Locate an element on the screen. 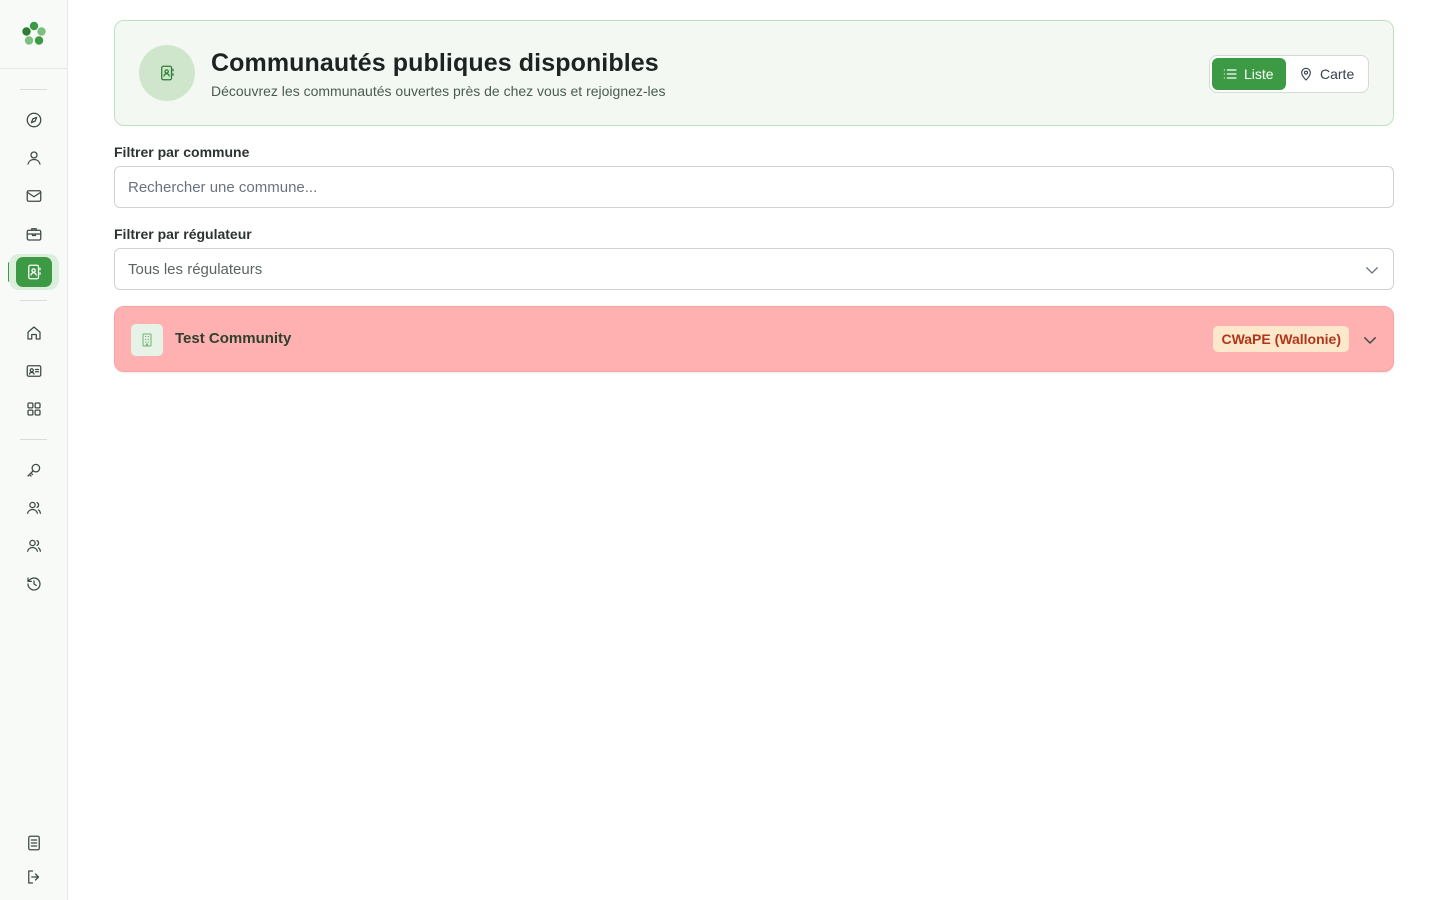  community-row: Test Community CWaPE (Wallonie) is located at coordinates (754, 339).